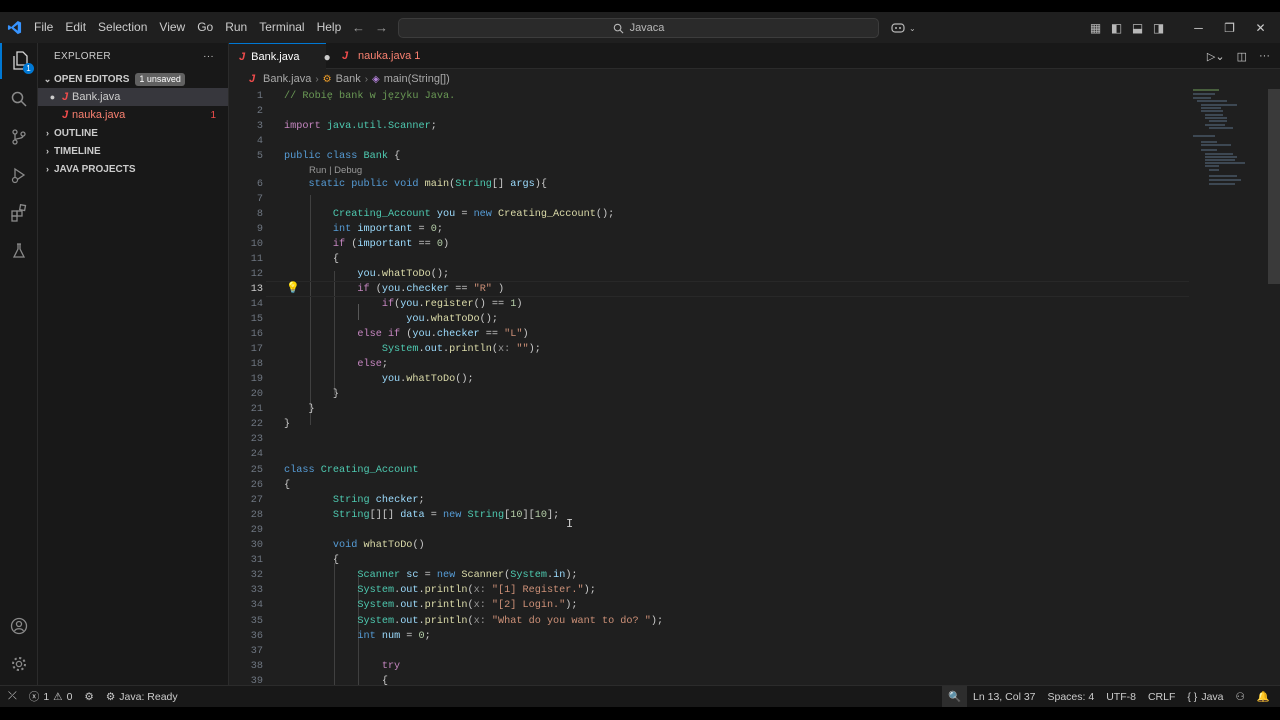 This screenshot has height=720, width=1280. What do you see at coordinates (256, 454) in the screenshot?
I see `code-line: 24` at bounding box center [256, 454].